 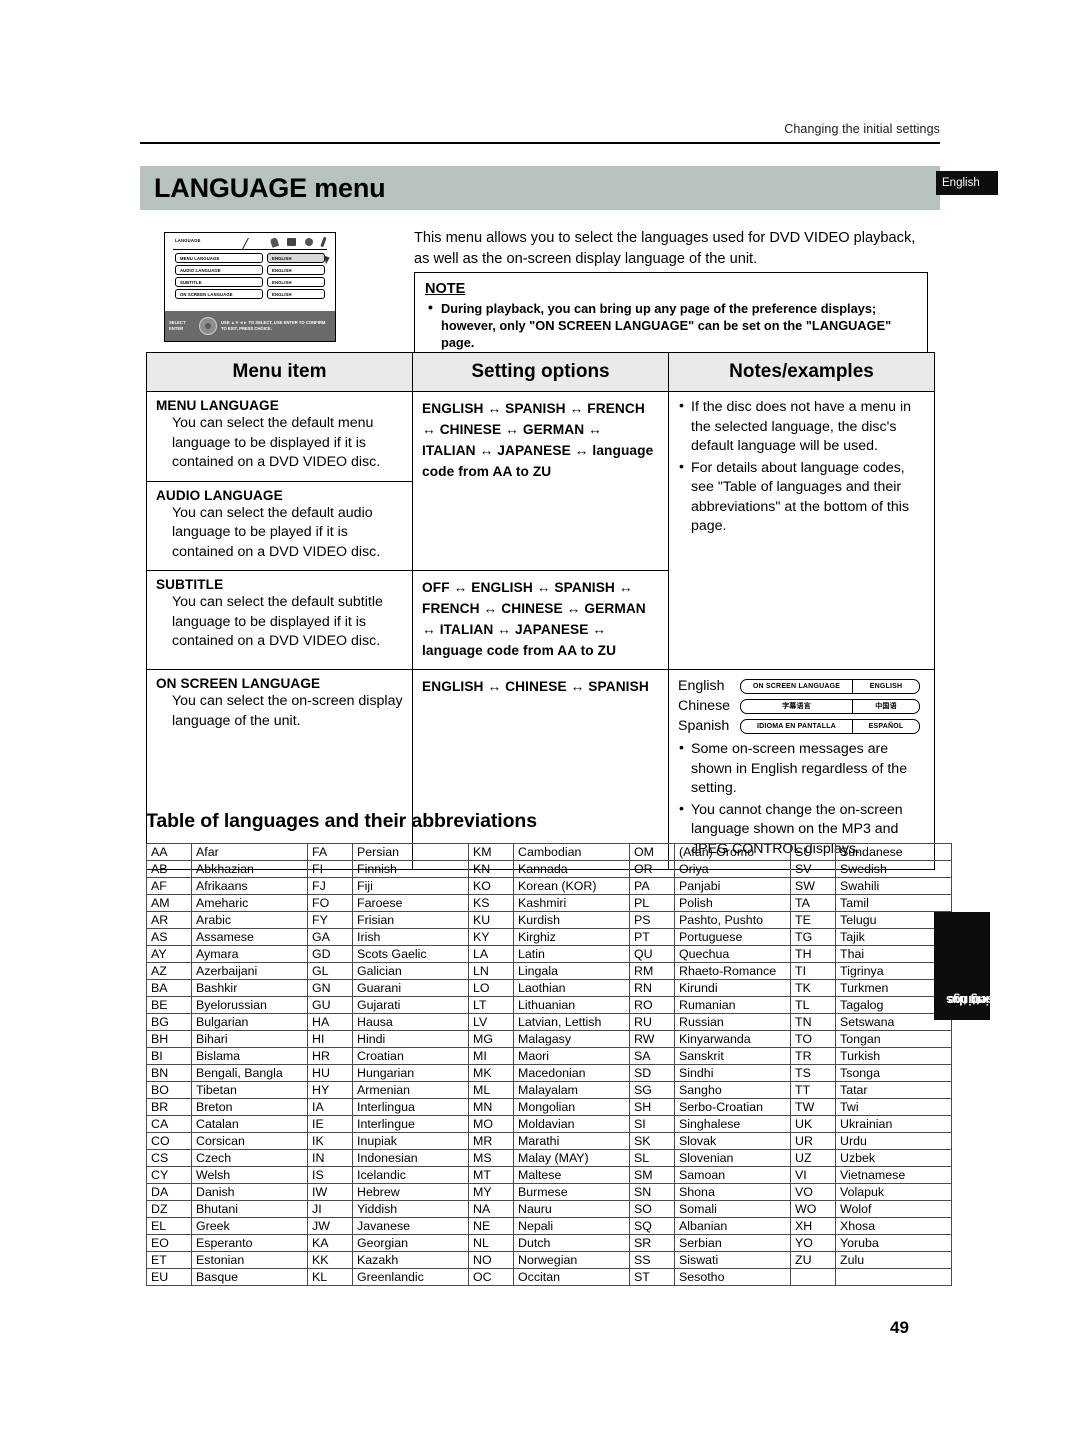 What do you see at coordinates (491, 971) in the screenshot?
I see `language-code-cell: LN` at bounding box center [491, 971].